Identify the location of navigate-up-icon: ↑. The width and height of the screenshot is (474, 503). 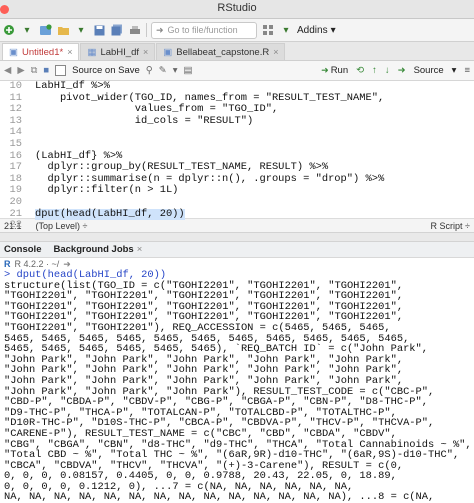
(374, 70).